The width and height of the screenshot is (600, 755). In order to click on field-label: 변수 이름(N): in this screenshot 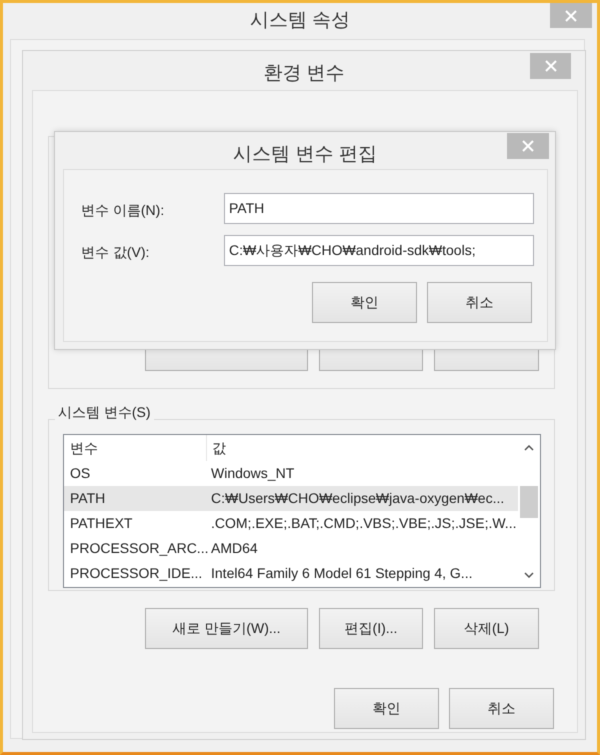, I will do `click(122, 210)`.